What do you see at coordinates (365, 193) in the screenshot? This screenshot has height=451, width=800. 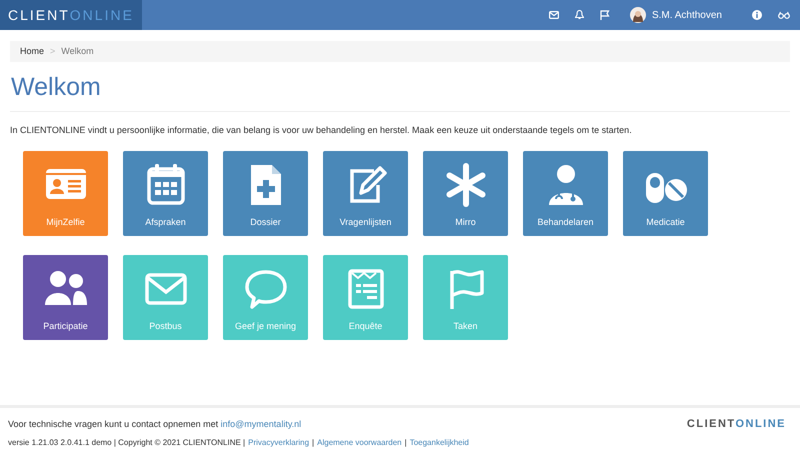 I see `tile-button: Vragenlijsten` at bounding box center [365, 193].